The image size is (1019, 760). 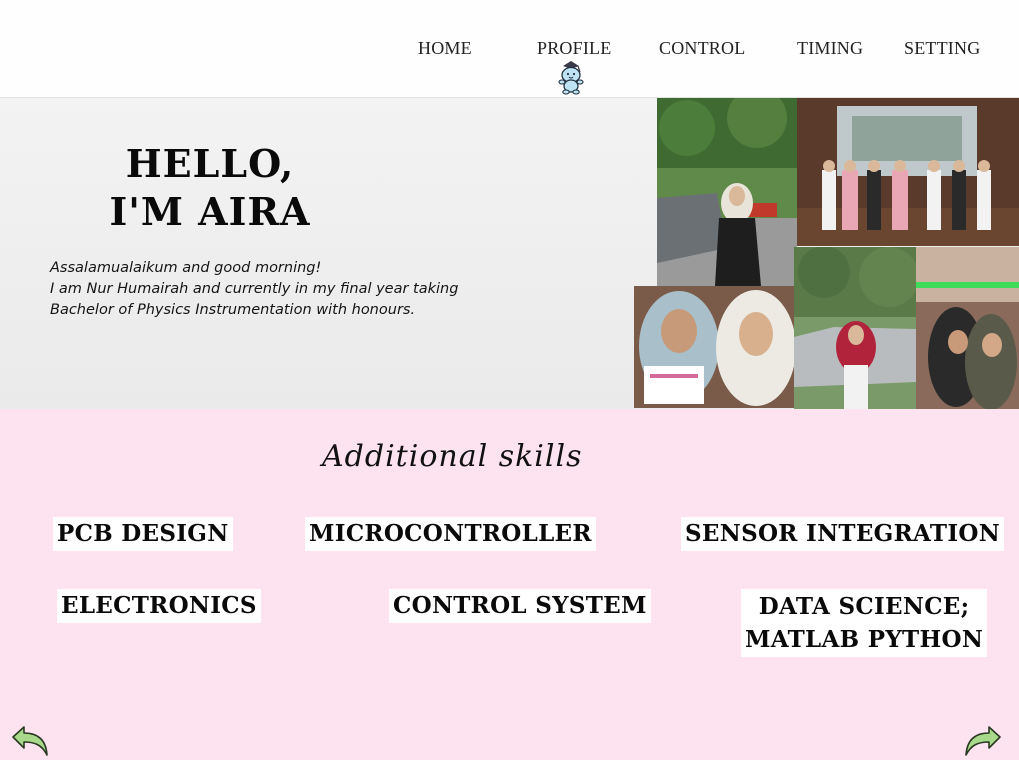 What do you see at coordinates (727, 192) in the screenshot?
I see `photo-outdoor-car` at bounding box center [727, 192].